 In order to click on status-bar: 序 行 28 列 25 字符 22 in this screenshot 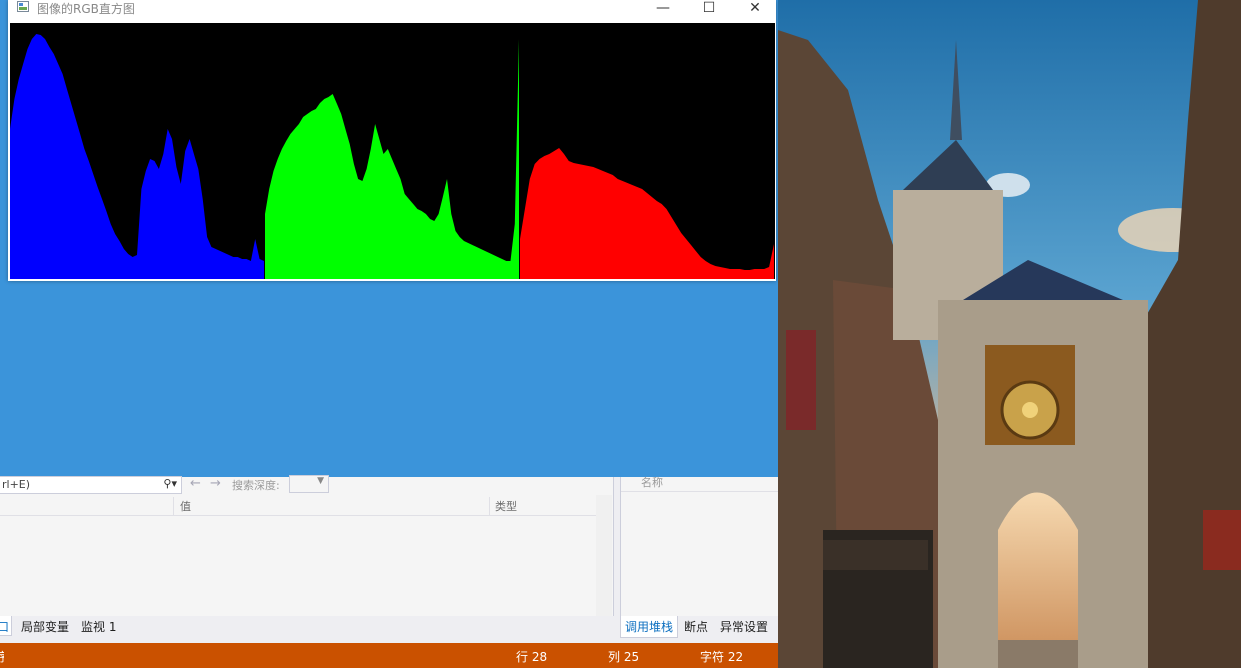, I will do `click(389, 655)`.